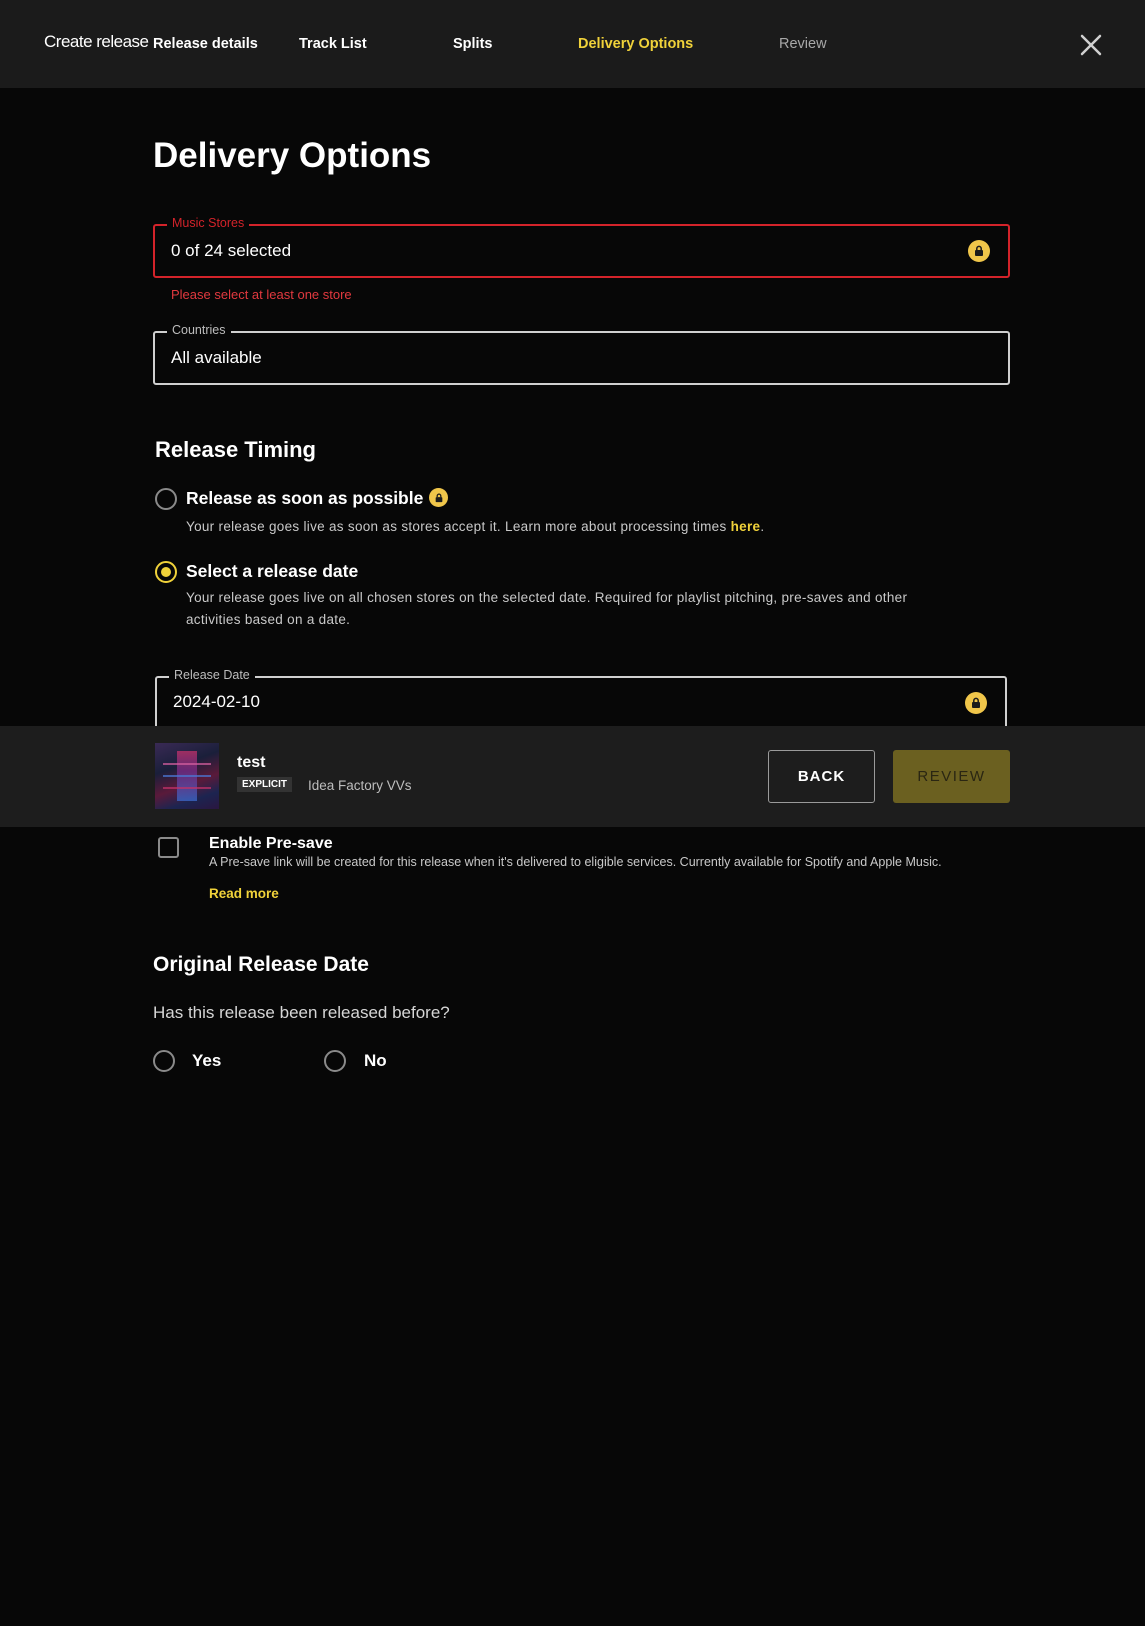 This screenshot has width=1145, height=1626. I want to click on processing-times-link: here, so click(746, 526).